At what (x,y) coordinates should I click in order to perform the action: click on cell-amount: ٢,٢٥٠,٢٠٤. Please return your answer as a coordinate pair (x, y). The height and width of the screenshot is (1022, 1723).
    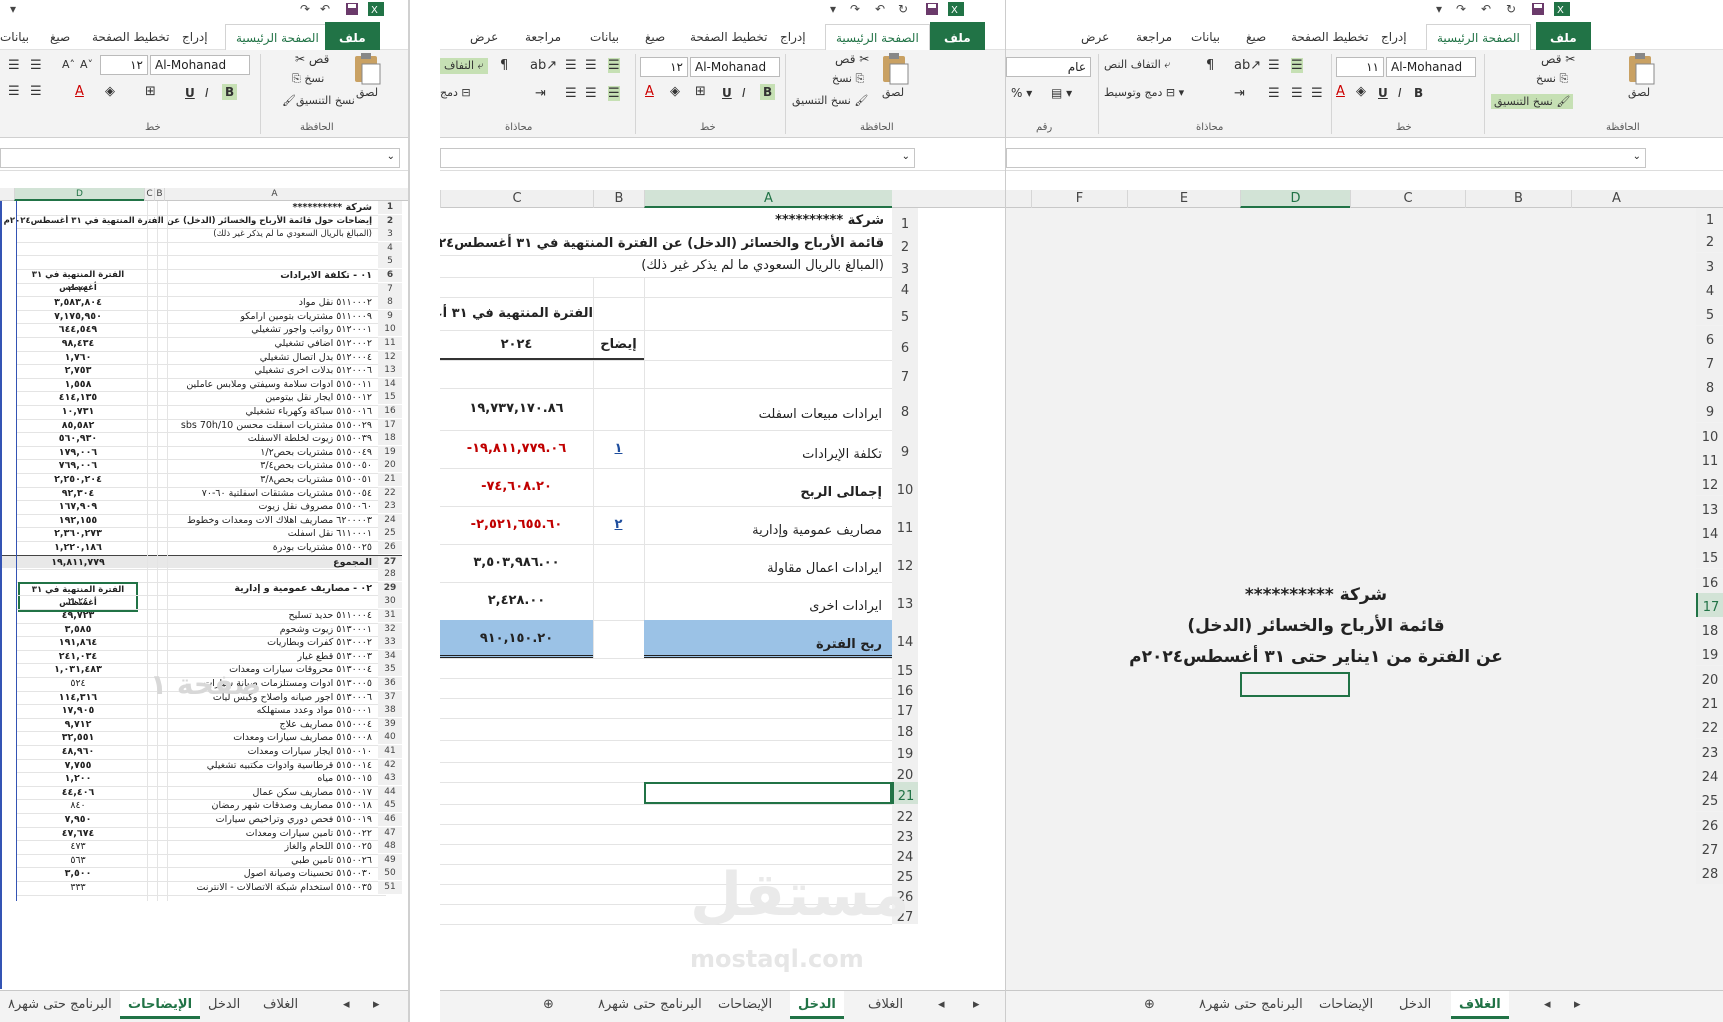
    Looking at the image, I should click on (78, 479).